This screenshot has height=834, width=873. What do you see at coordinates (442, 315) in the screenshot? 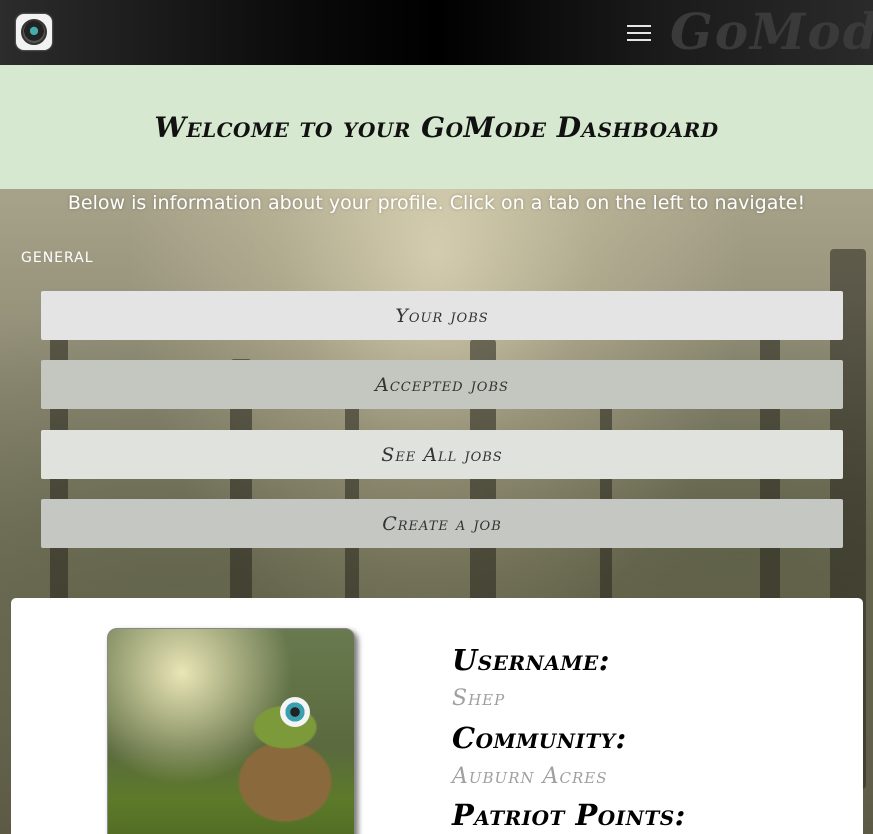
I see `your-jobs-button: Your jobs` at bounding box center [442, 315].